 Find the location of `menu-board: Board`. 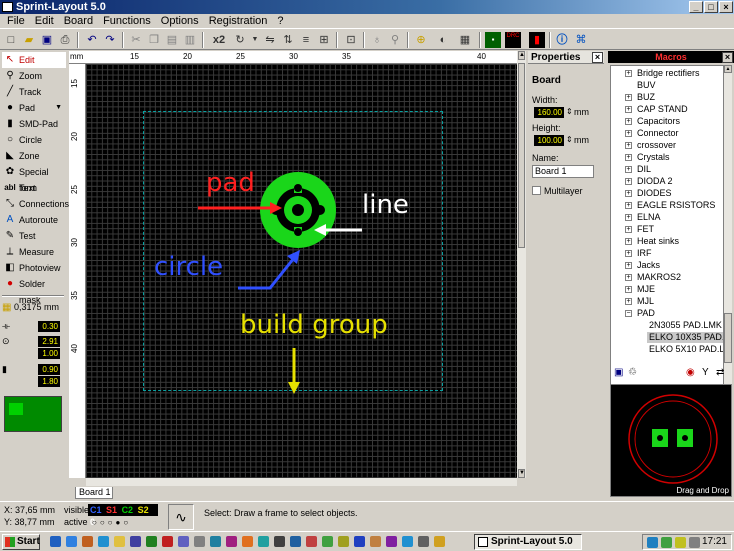

menu-board: Board is located at coordinates (78, 21).